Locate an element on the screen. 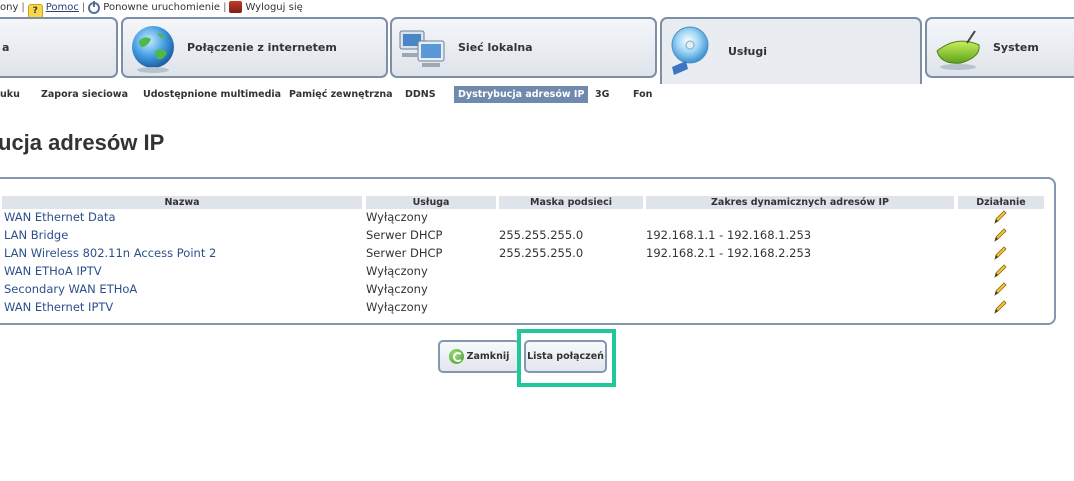  logout-icon is located at coordinates (236, 7).